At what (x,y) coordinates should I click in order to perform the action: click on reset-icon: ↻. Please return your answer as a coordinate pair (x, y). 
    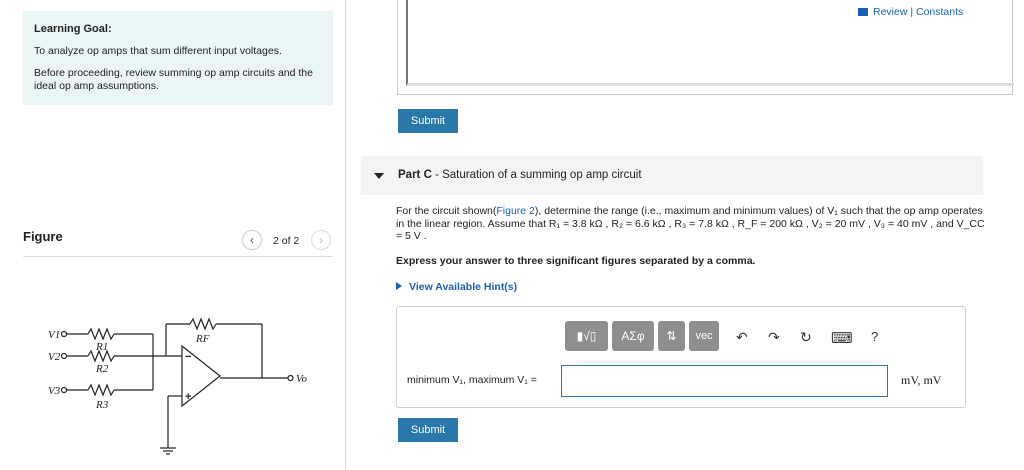
    Looking at the image, I should click on (806, 337).